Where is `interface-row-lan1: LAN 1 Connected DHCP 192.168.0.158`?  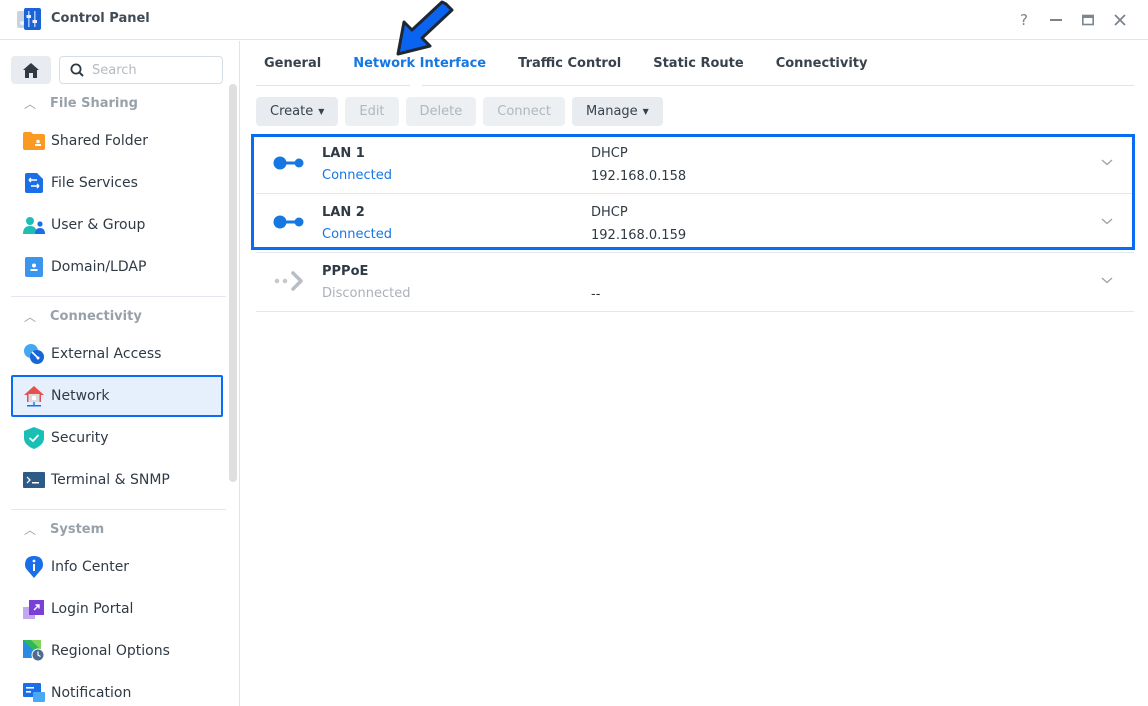 interface-row-lan1: LAN 1 Connected DHCP 192.168.0.158 is located at coordinates (695, 164).